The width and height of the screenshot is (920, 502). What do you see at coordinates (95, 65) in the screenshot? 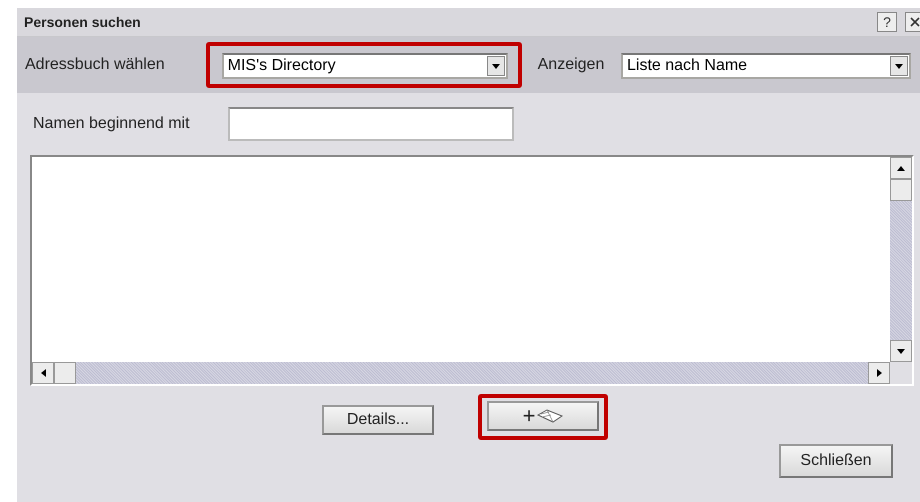
I see `field-label: Adressbuch wählen` at bounding box center [95, 65].